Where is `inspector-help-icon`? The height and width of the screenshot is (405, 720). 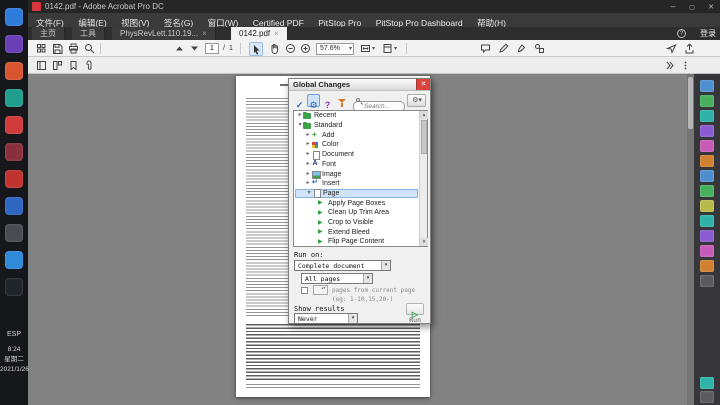
inspector-help-icon is located at coordinates (327, 100).